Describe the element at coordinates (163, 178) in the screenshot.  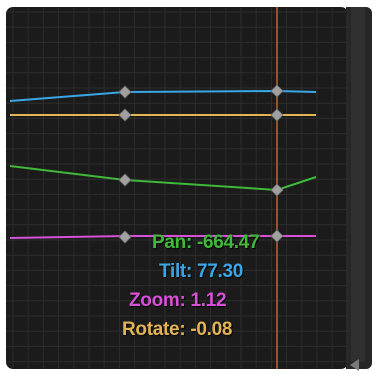
I see `pan-curve` at that location.